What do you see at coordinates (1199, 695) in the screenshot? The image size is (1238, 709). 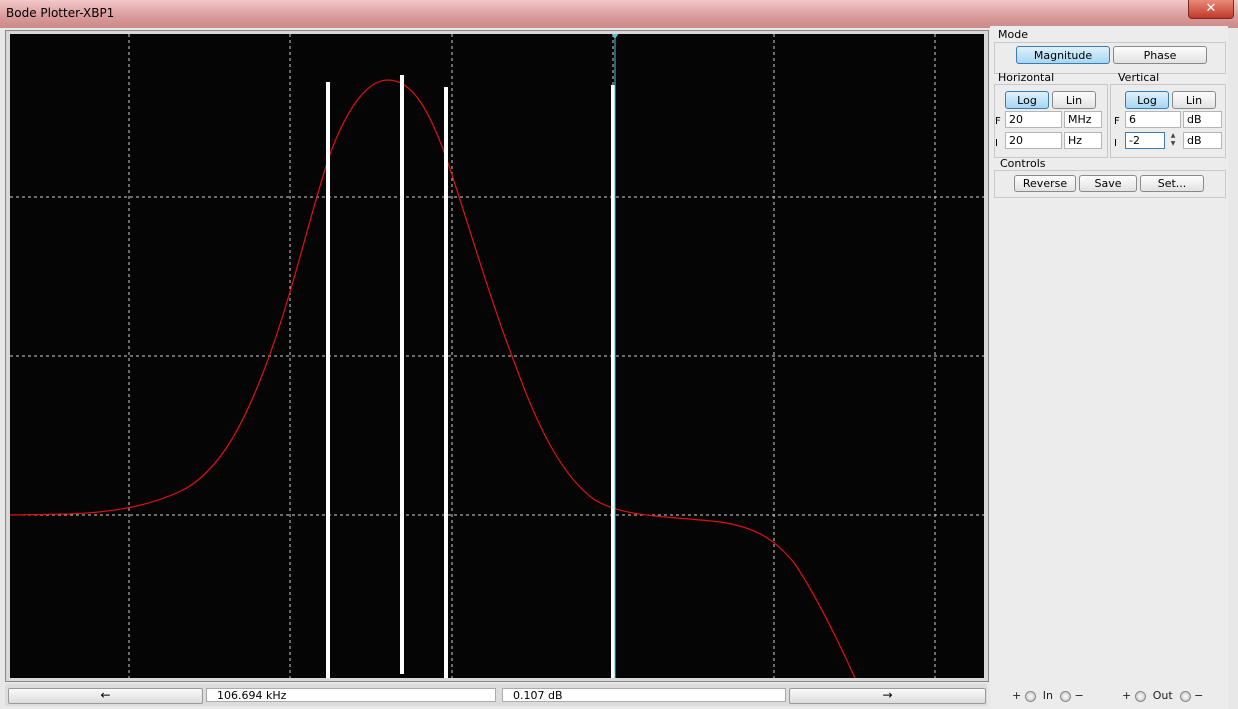 I see `out-minus-label: −` at bounding box center [1199, 695].